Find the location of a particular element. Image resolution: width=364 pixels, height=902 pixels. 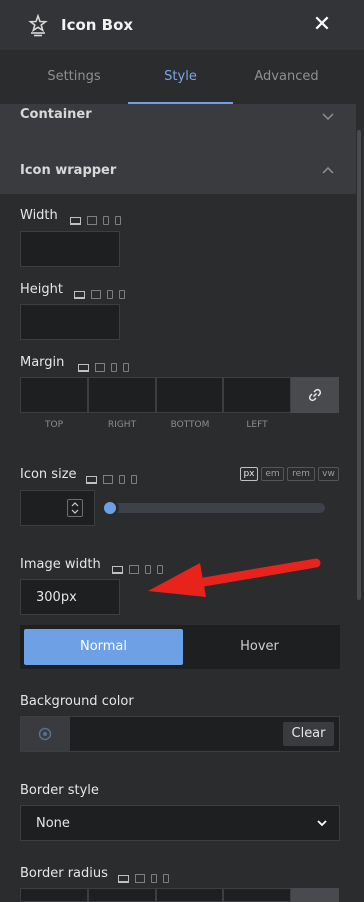

height-label: Height is located at coordinates (41, 289).